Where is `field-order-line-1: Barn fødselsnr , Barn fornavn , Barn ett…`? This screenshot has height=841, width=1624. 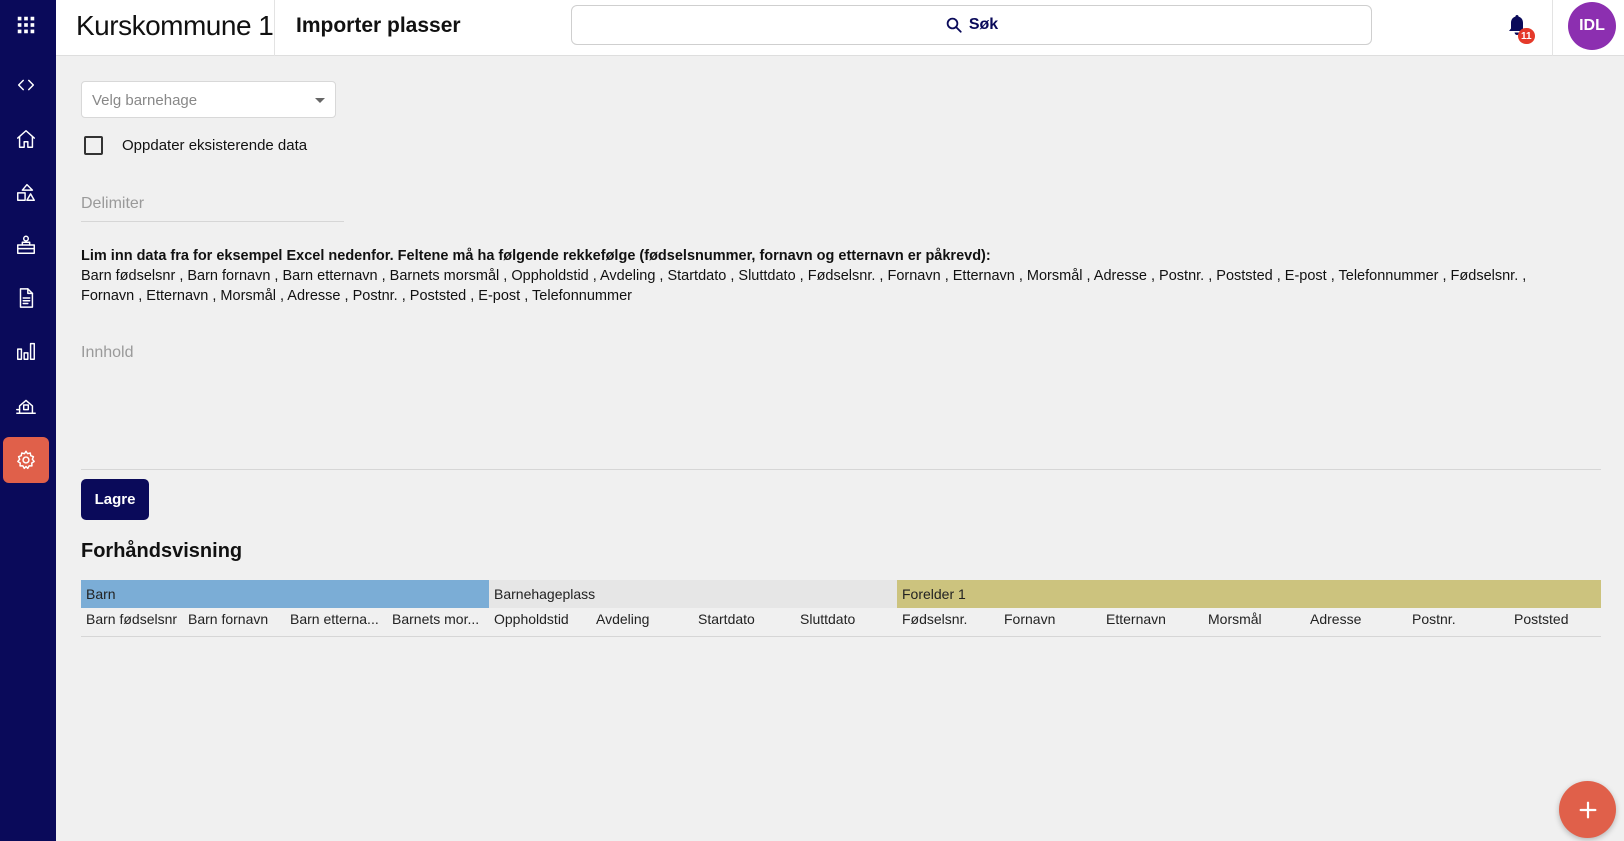 field-order-line-1: Barn fødselsnr , Barn fornavn , Barn ett… is located at coordinates (804, 276).